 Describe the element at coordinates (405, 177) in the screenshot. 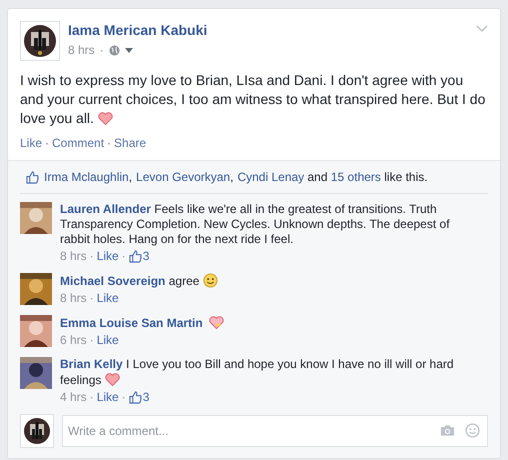

I see `likes-suffix: like this.` at that location.